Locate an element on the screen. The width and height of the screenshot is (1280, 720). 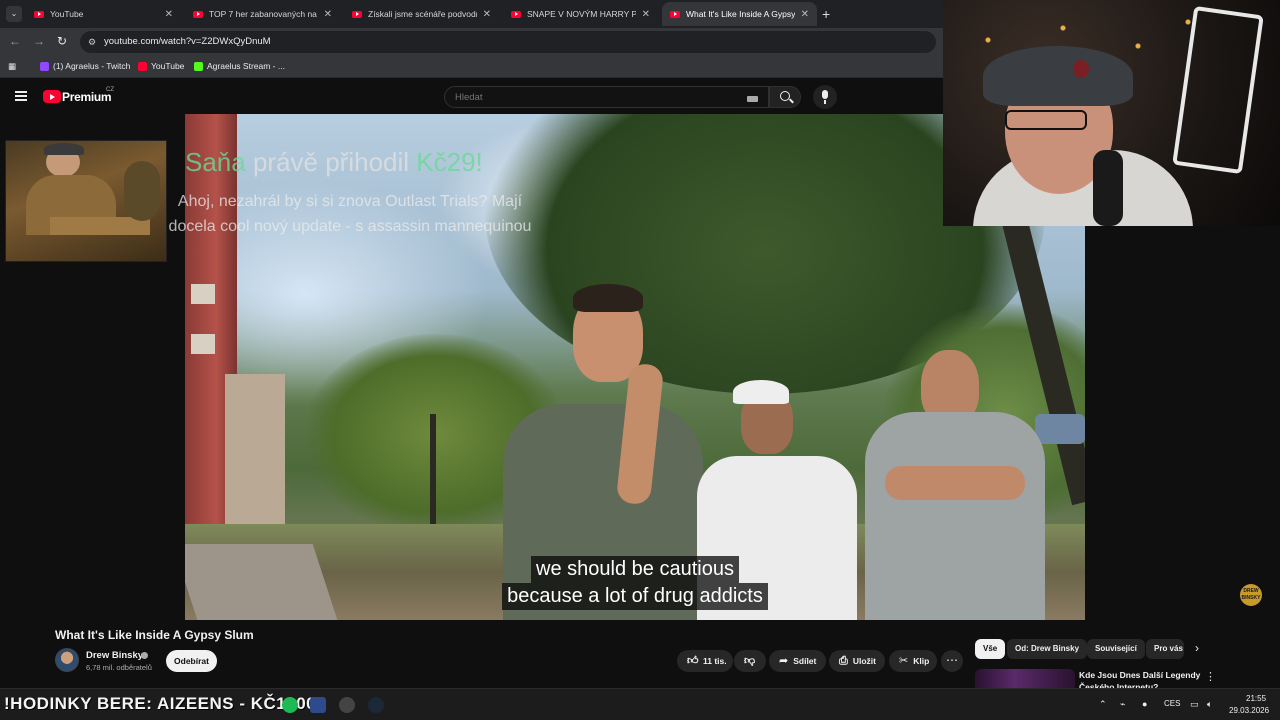
save-label: Uložit is located at coordinates (864, 661).